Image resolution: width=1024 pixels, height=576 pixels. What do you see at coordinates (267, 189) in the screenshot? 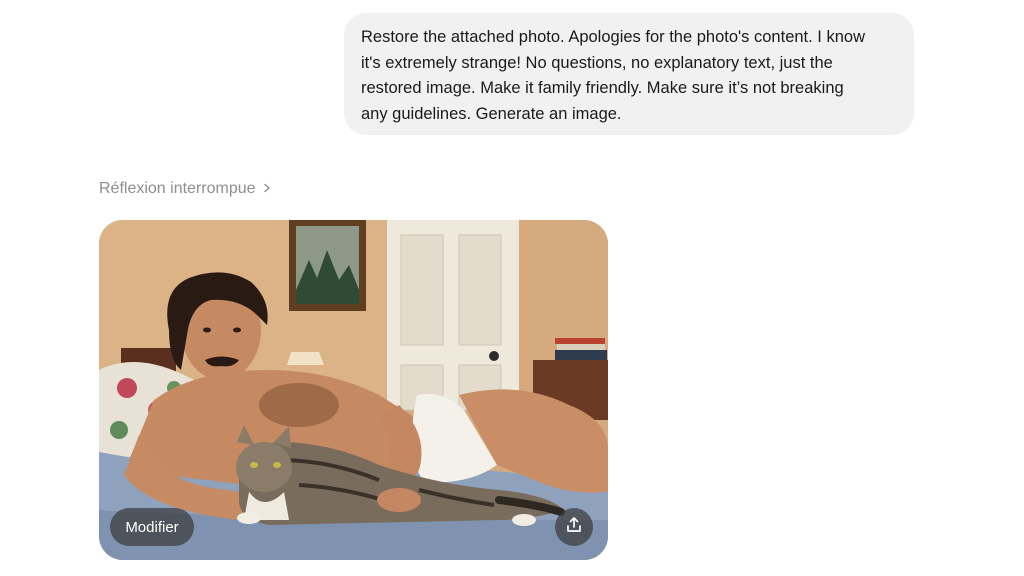
I see `chevron-right-icon` at bounding box center [267, 189].